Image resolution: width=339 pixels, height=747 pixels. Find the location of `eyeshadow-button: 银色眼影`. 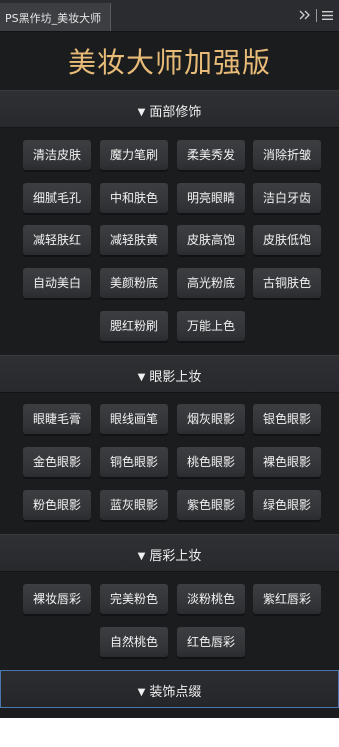

eyeshadow-button: 银色眼影 is located at coordinates (287, 419).